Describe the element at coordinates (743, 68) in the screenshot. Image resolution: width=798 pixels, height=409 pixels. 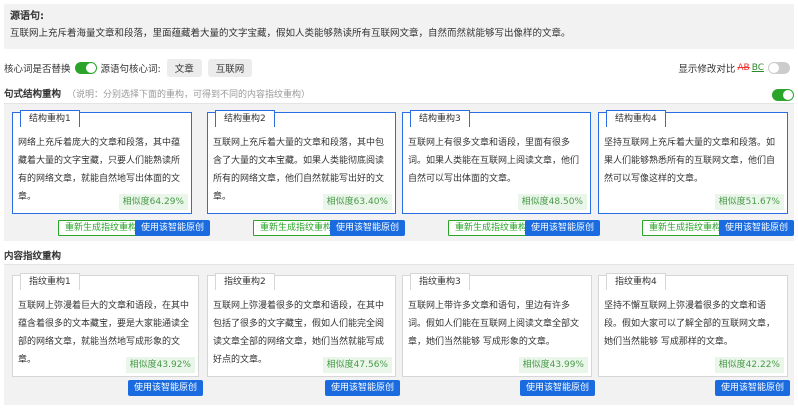
I see `diff-removed-sample: AB` at that location.